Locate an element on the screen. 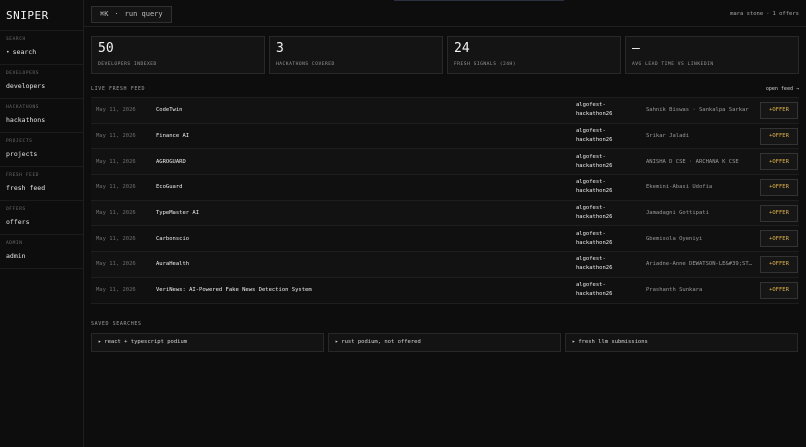 The height and width of the screenshot is (447, 806). sidebar-item-search: • search is located at coordinates (41, 54).